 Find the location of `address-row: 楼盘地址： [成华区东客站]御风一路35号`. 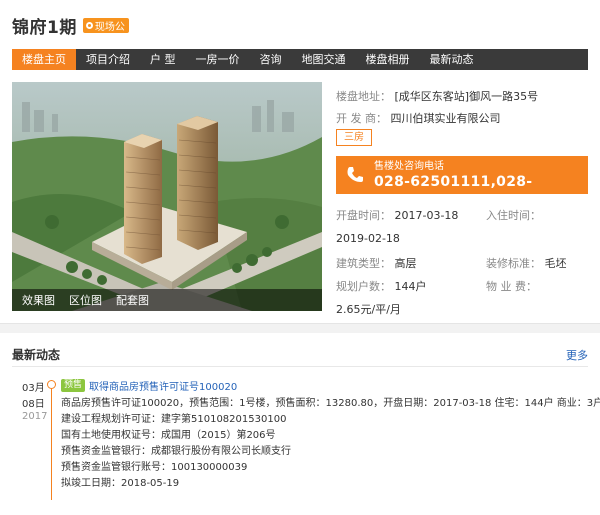

address-row: 楼盘地址： [成华区东客站]御风一路35号 is located at coordinates (437, 96).